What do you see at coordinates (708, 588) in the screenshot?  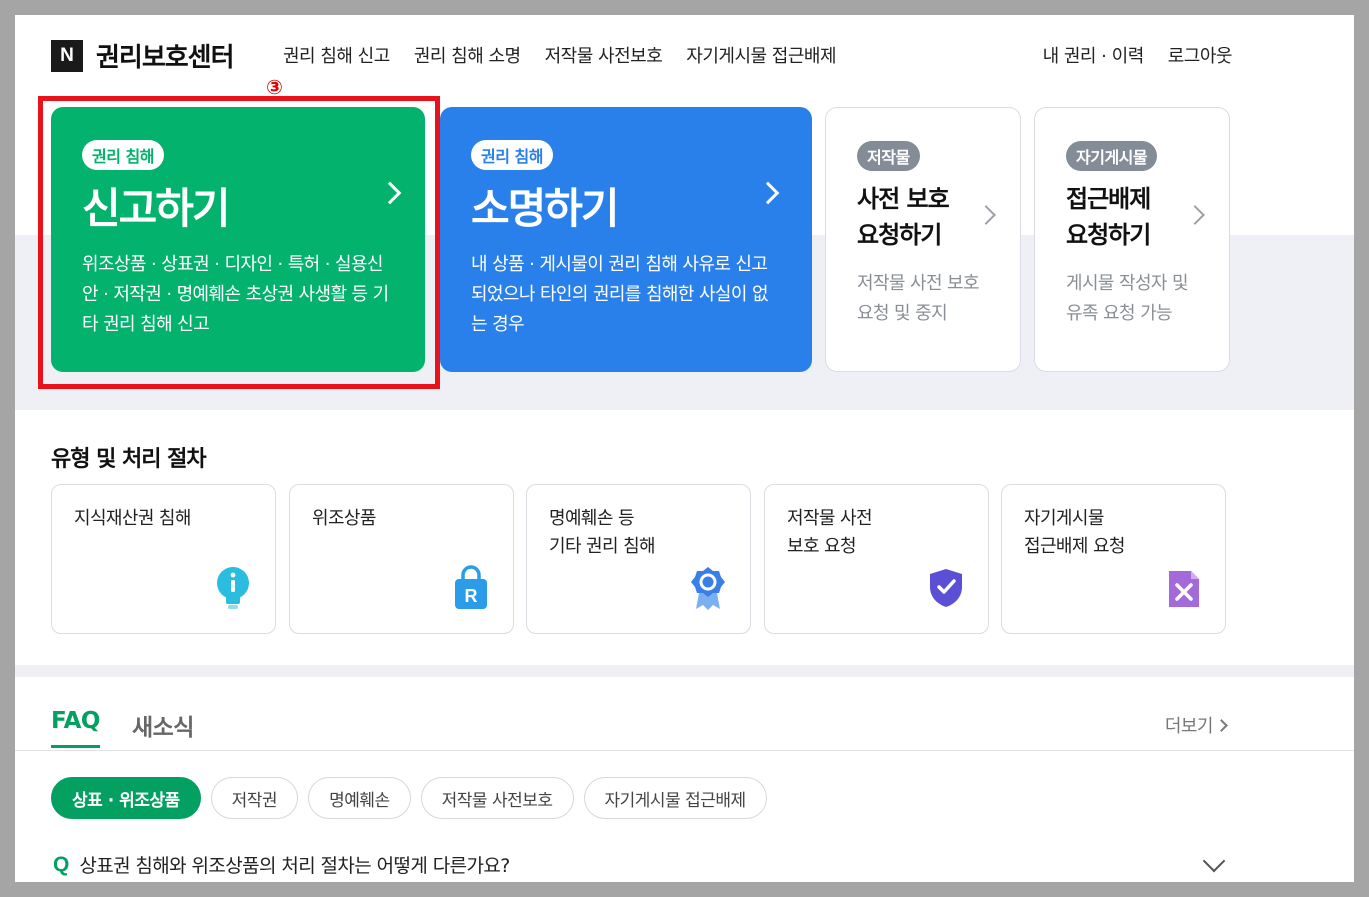 I see `badge-icon` at bounding box center [708, 588].